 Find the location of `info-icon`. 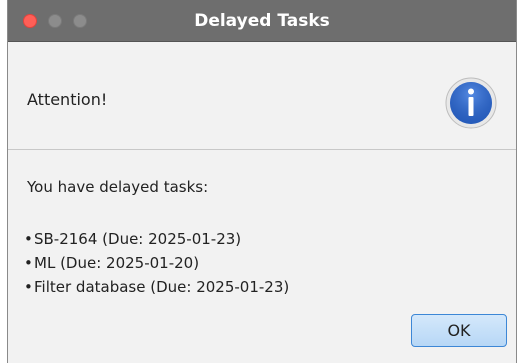

info-icon is located at coordinates (471, 103).